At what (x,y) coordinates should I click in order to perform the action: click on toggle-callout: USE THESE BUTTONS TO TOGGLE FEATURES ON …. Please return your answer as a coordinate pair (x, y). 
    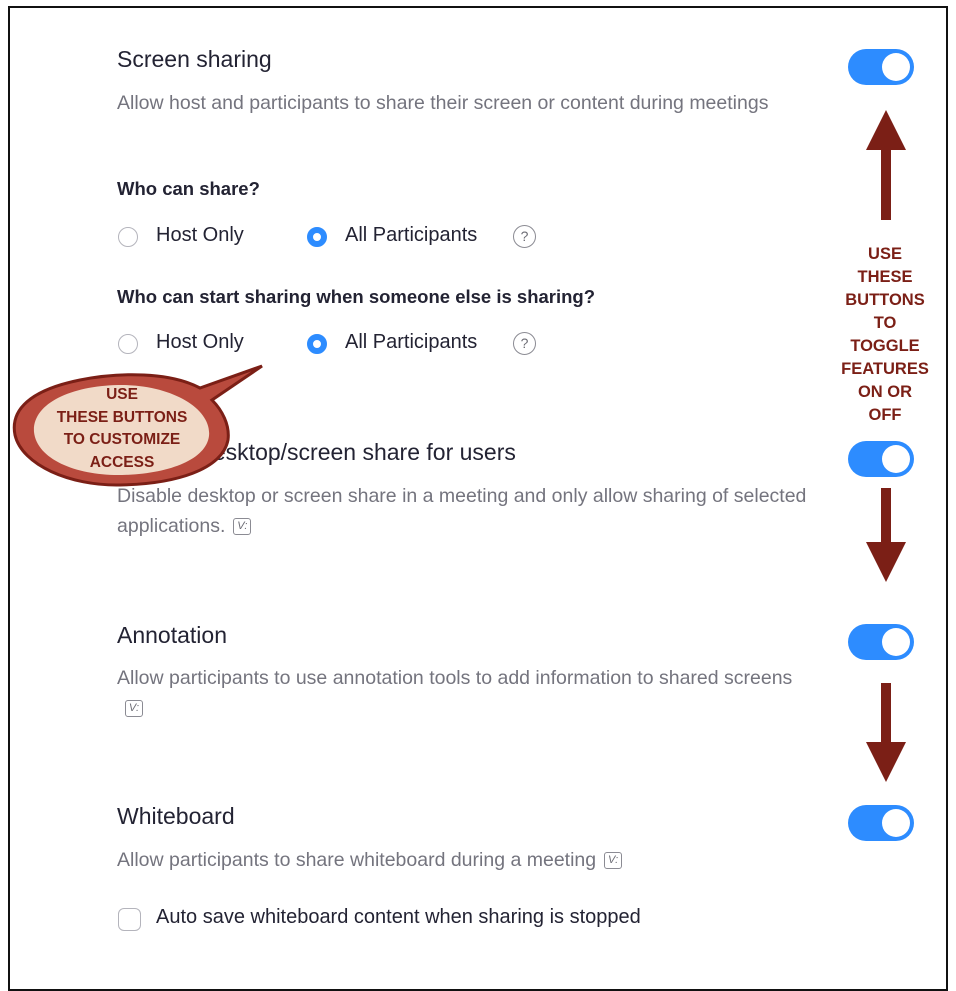
    Looking at the image, I should click on (885, 335).